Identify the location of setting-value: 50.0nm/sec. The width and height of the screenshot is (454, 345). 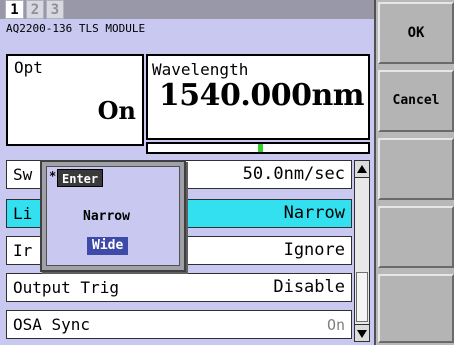
(293, 174).